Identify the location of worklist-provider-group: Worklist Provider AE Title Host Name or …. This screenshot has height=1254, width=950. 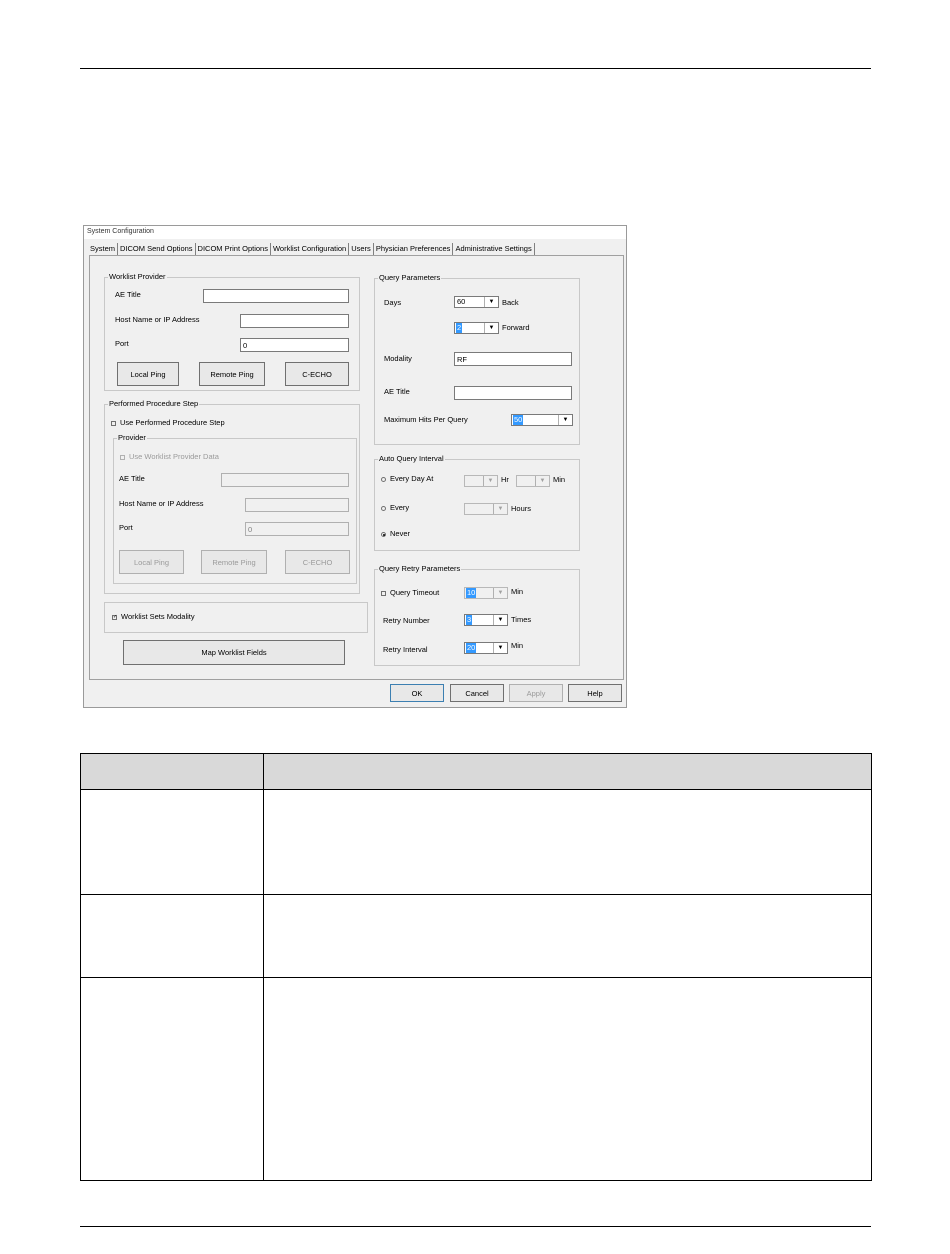
(232, 331).